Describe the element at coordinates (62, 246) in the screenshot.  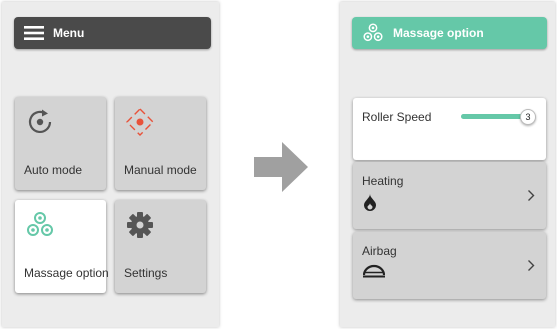
I see `tile-massage-option: Massage option` at that location.